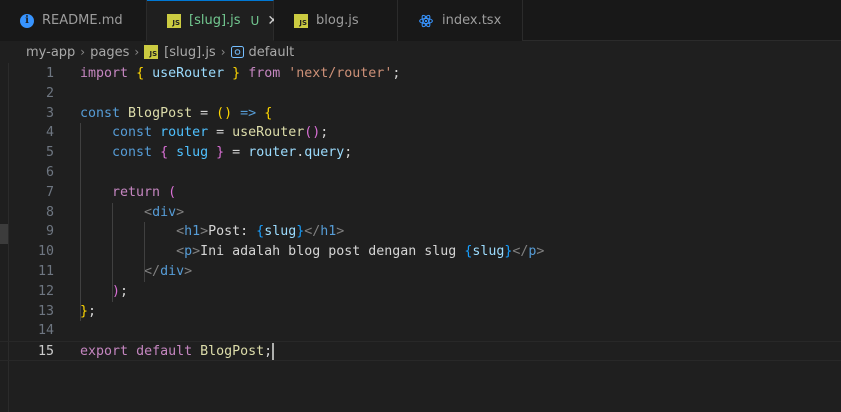 This screenshot has height=412, width=841. I want to click on code-line: 2, so click(420, 94).